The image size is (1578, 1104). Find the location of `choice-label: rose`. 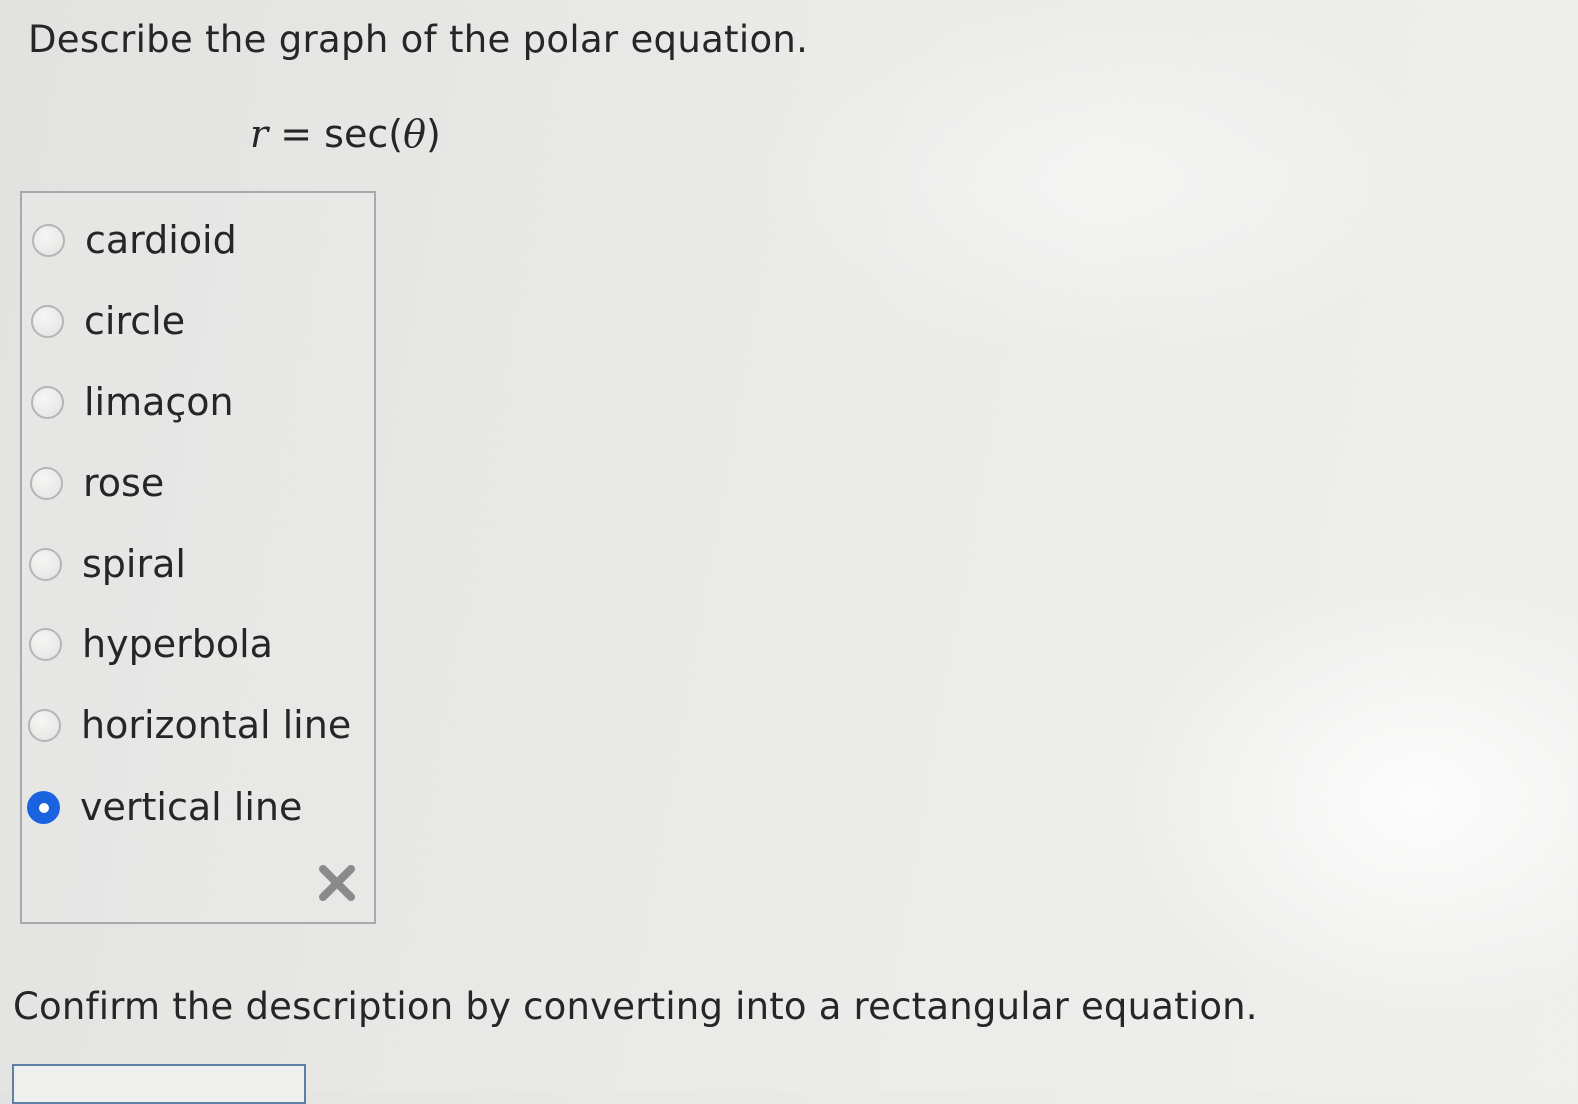

choice-label: rose is located at coordinates (124, 483).